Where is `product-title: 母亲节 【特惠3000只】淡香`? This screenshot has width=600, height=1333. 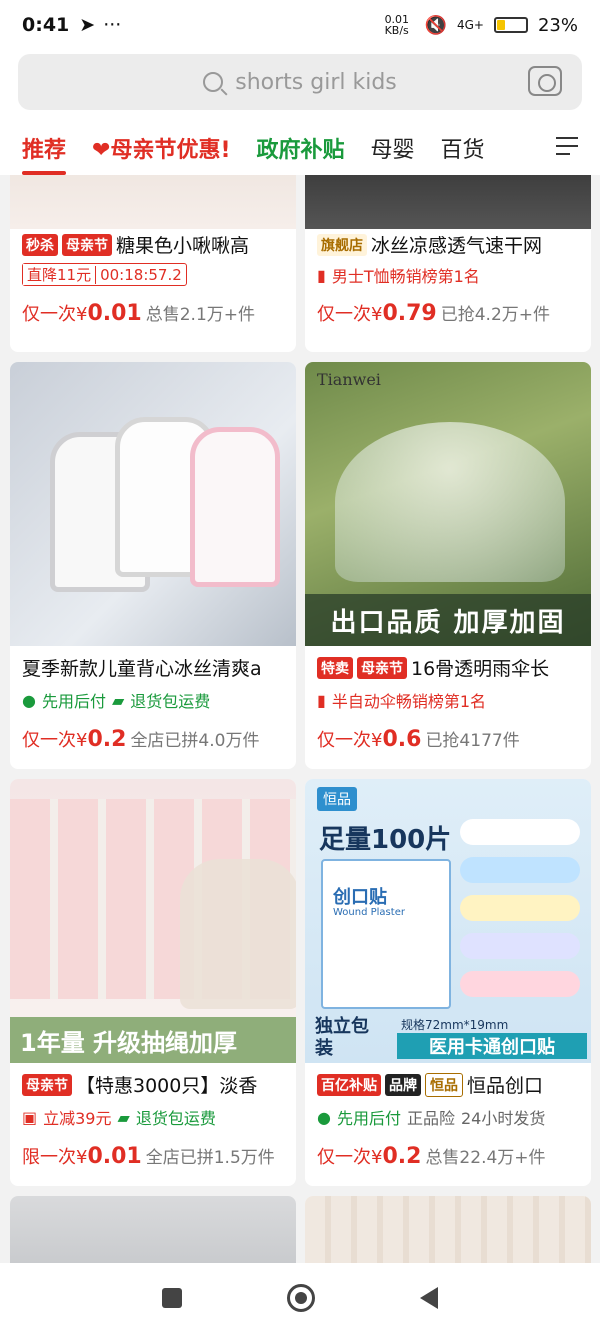 product-title: 母亲节 【特惠3000只】淡香 is located at coordinates (157, 1084).